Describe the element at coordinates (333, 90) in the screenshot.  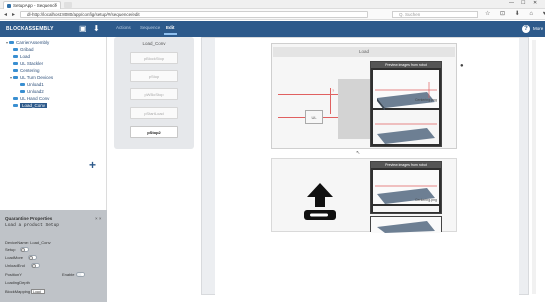
I see `marker-label: ?` at that location.